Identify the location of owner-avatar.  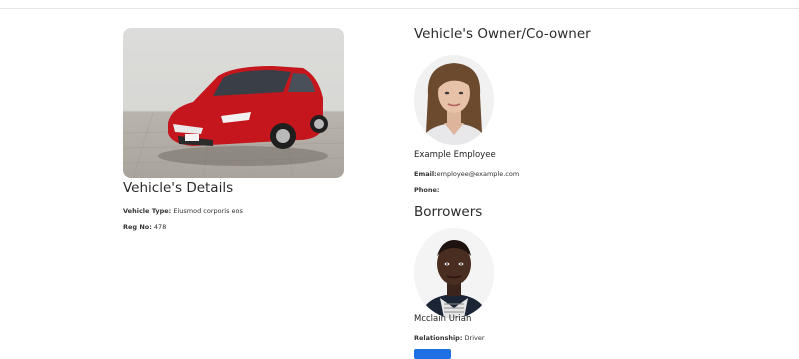
(454, 100).